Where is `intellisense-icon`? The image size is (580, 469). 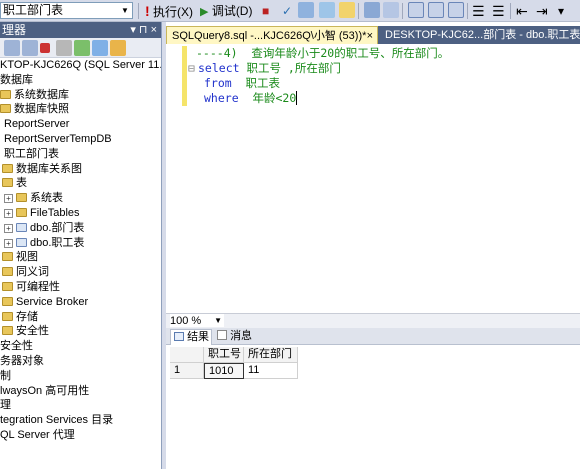 intellisense-icon is located at coordinates (347, 11).